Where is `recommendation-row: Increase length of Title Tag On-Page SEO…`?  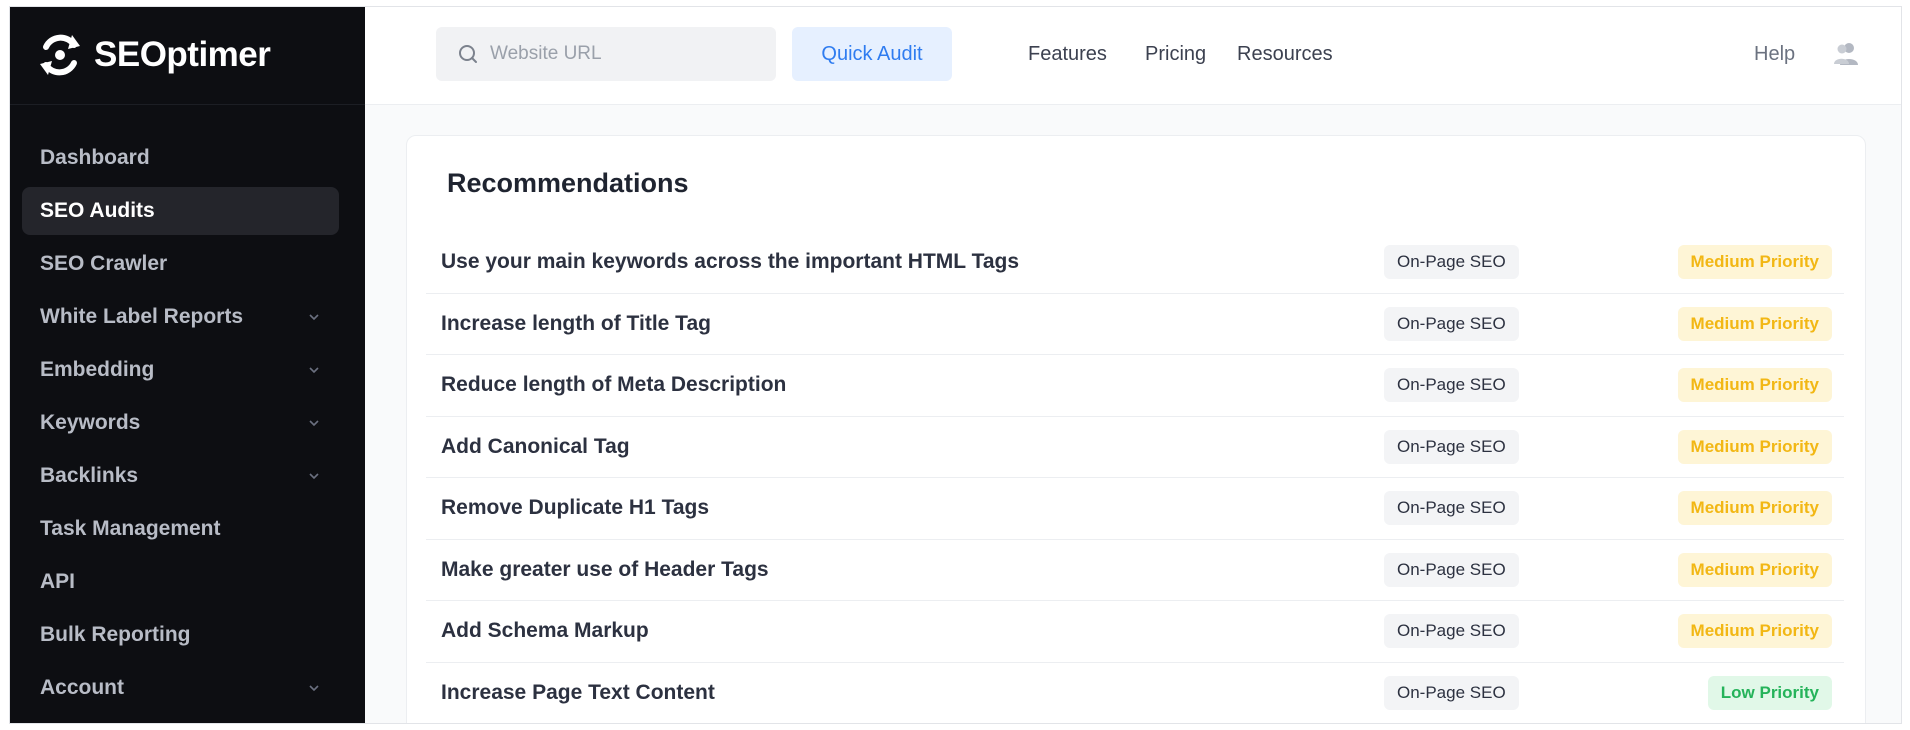 recommendation-row: Increase length of Title Tag On-Page SEO… is located at coordinates (1135, 324).